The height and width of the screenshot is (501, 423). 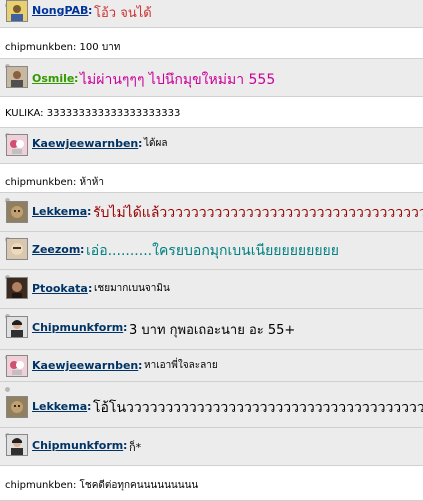 I want to click on face-avatar-icon, so click(x=17, y=249).